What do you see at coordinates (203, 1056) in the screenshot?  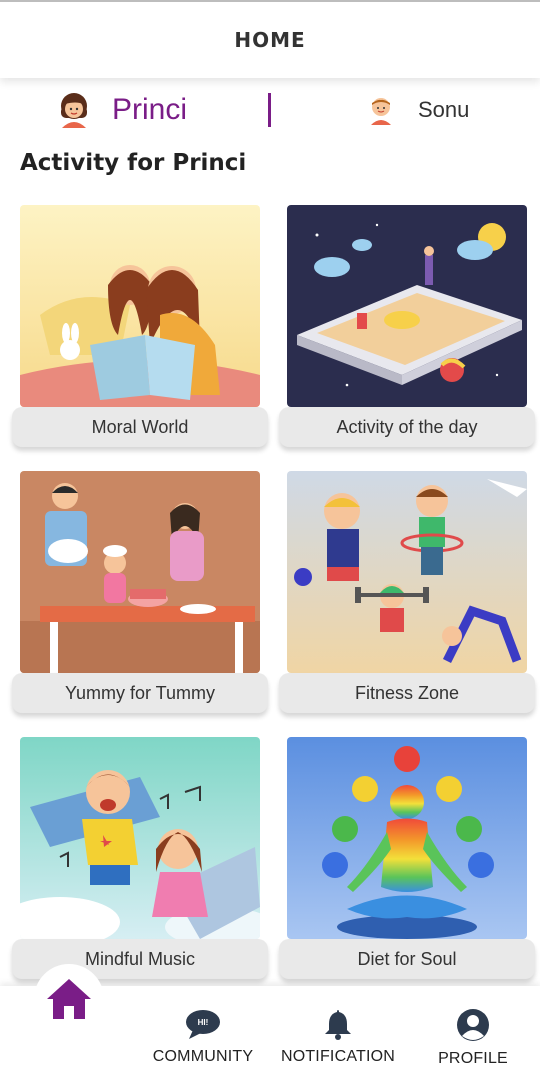 I see `nav-label: COMMUNITY` at bounding box center [203, 1056].